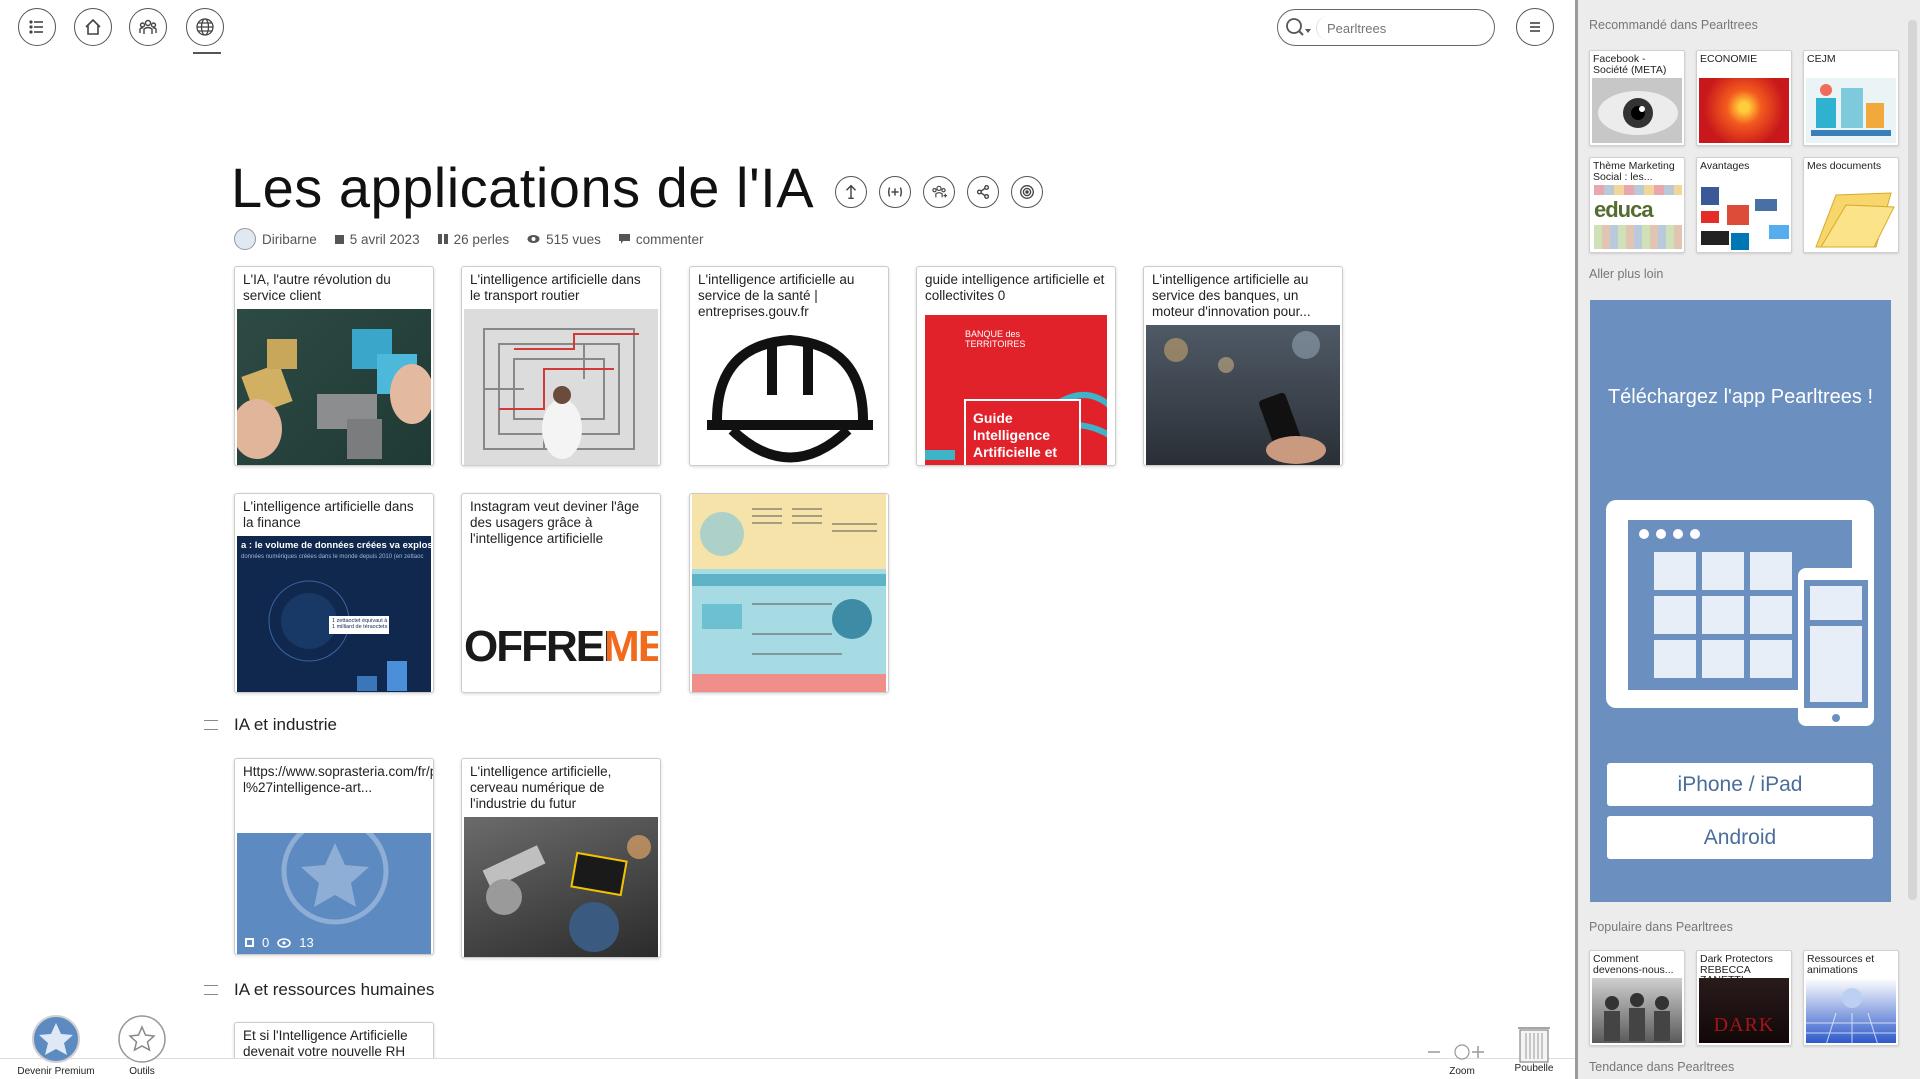 The image size is (1920, 1079). Describe the element at coordinates (660, 239) in the screenshot. I see `comment-link: commenter` at that location.